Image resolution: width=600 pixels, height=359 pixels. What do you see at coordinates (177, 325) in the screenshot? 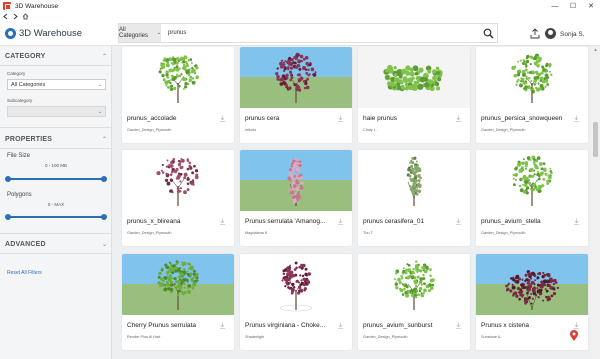
I see `model-title: Cherry Prunus serrulata` at bounding box center [177, 325].